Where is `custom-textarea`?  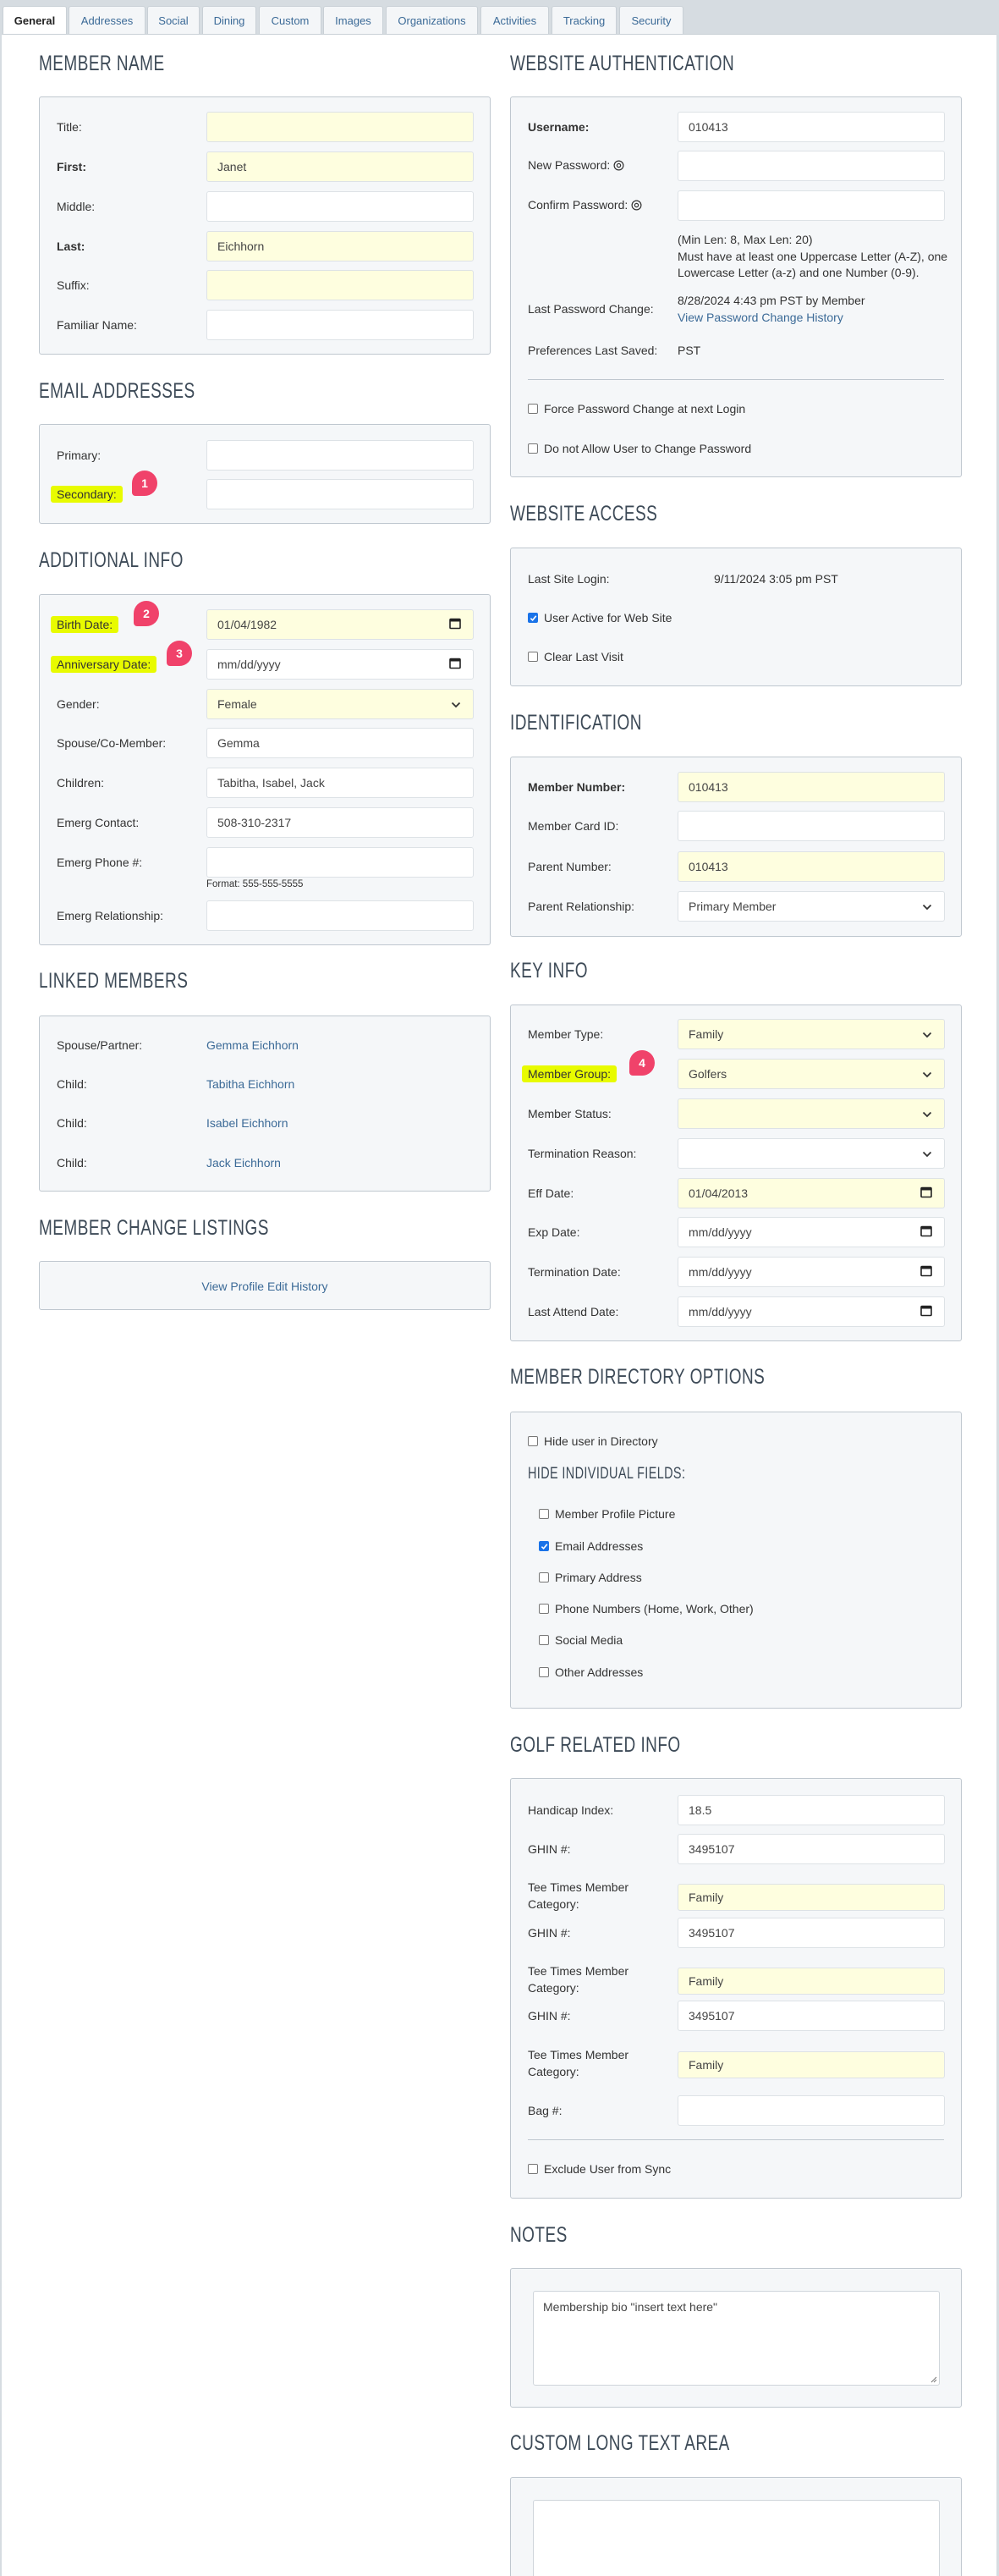
custom-textarea is located at coordinates (736, 2538).